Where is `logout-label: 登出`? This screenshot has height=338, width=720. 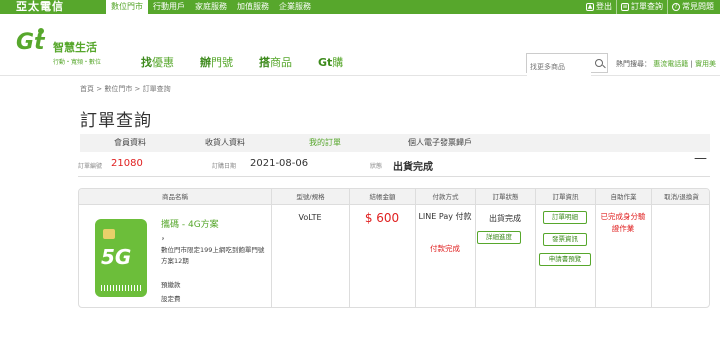
logout-label: 登出 is located at coordinates (604, 6).